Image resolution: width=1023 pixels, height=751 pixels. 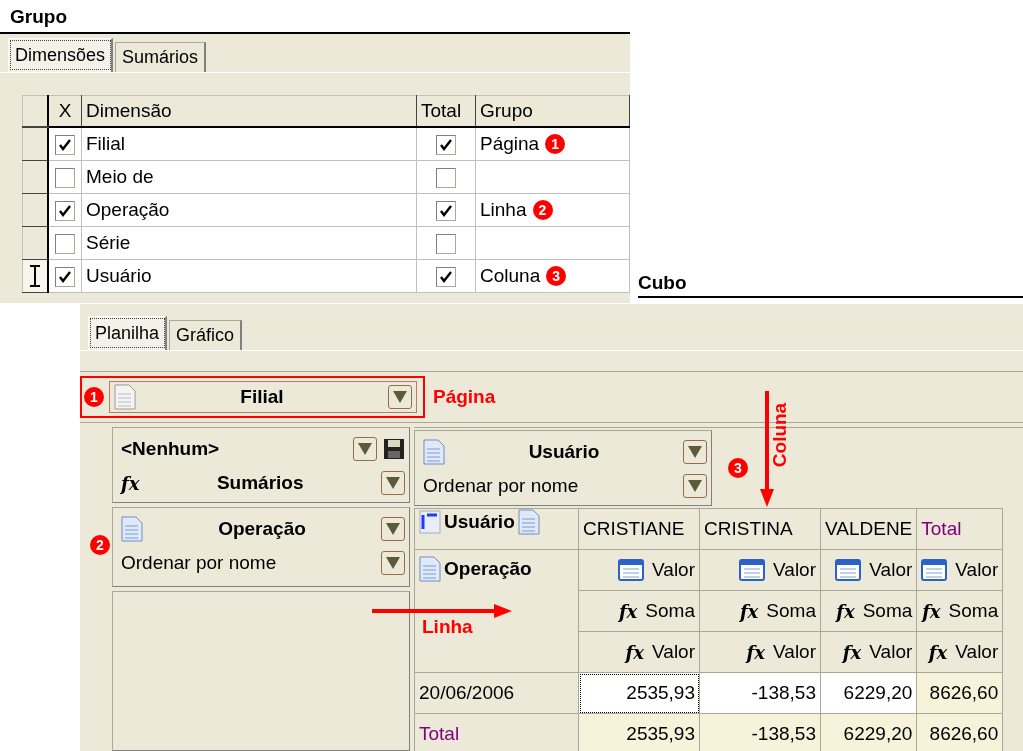 What do you see at coordinates (260, 483) in the screenshot?
I see `field-label: Sumários` at bounding box center [260, 483].